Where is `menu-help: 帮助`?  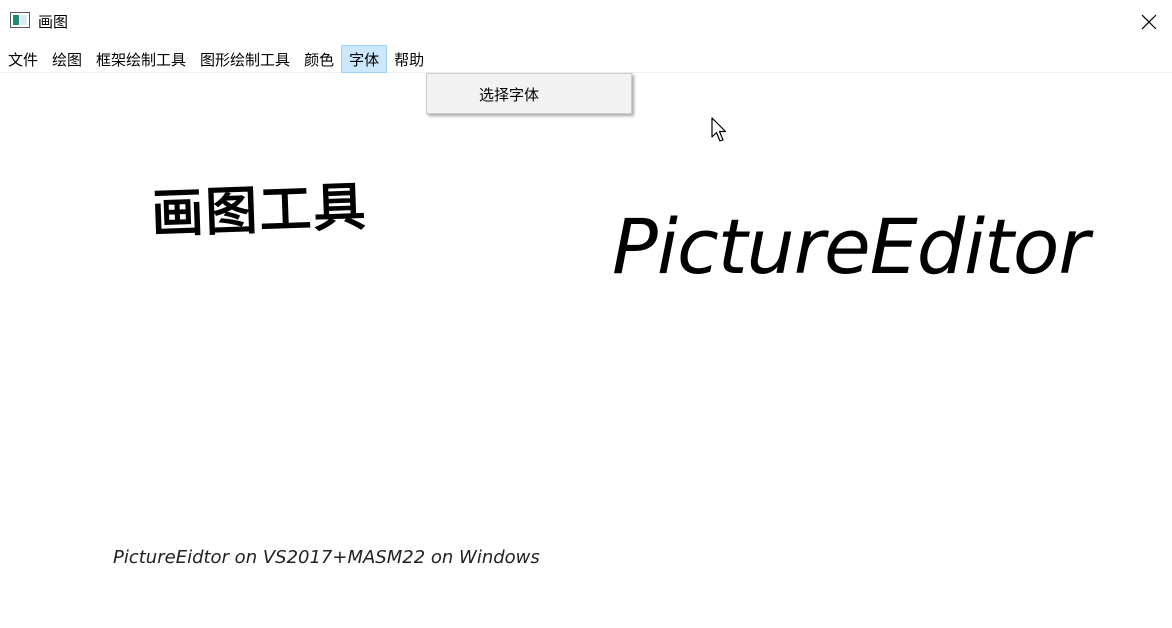
menu-help: 帮助 is located at coordinates (409, 59).